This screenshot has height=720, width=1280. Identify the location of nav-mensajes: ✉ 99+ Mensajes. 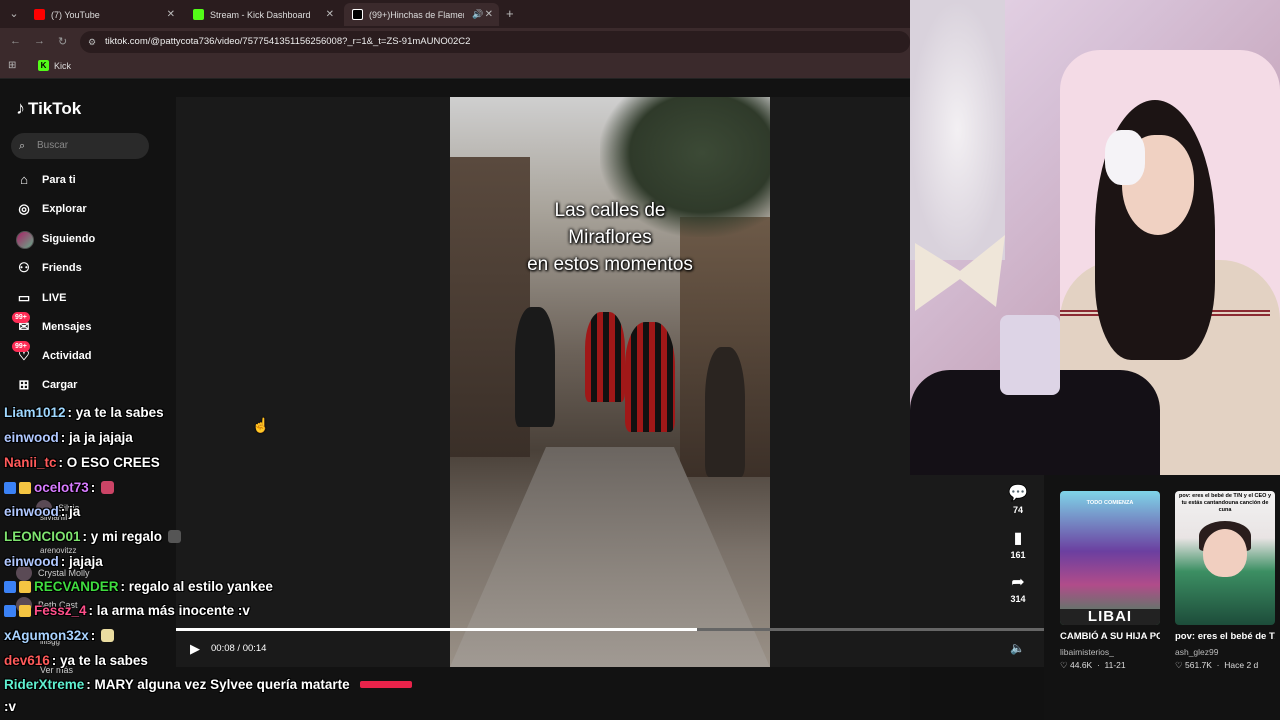
(52, 325).